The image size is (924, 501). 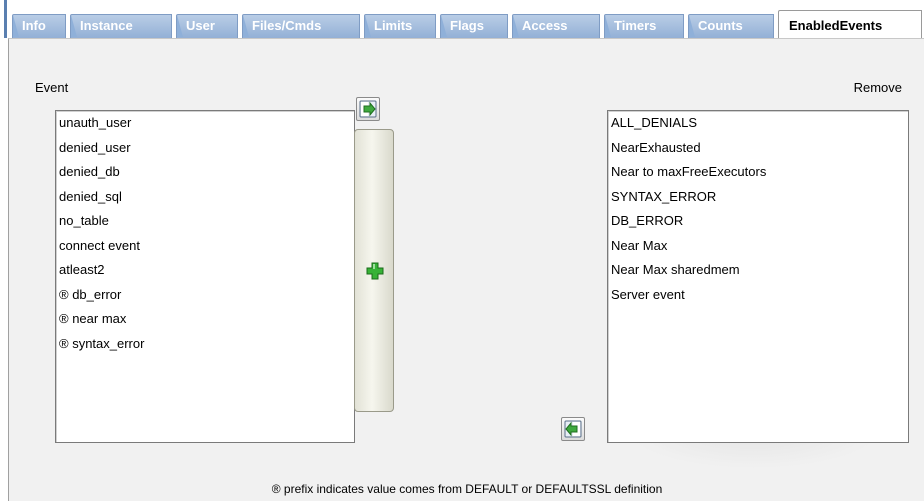 I want to click on tab-instance: Instance, so click(x=121, y=26).